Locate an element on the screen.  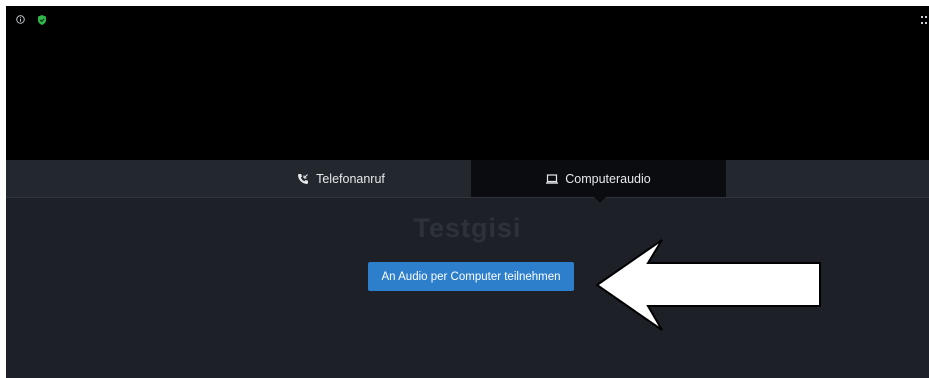
tab-phone-call-label: Telefonanruf is located at coordinates (350, 178).